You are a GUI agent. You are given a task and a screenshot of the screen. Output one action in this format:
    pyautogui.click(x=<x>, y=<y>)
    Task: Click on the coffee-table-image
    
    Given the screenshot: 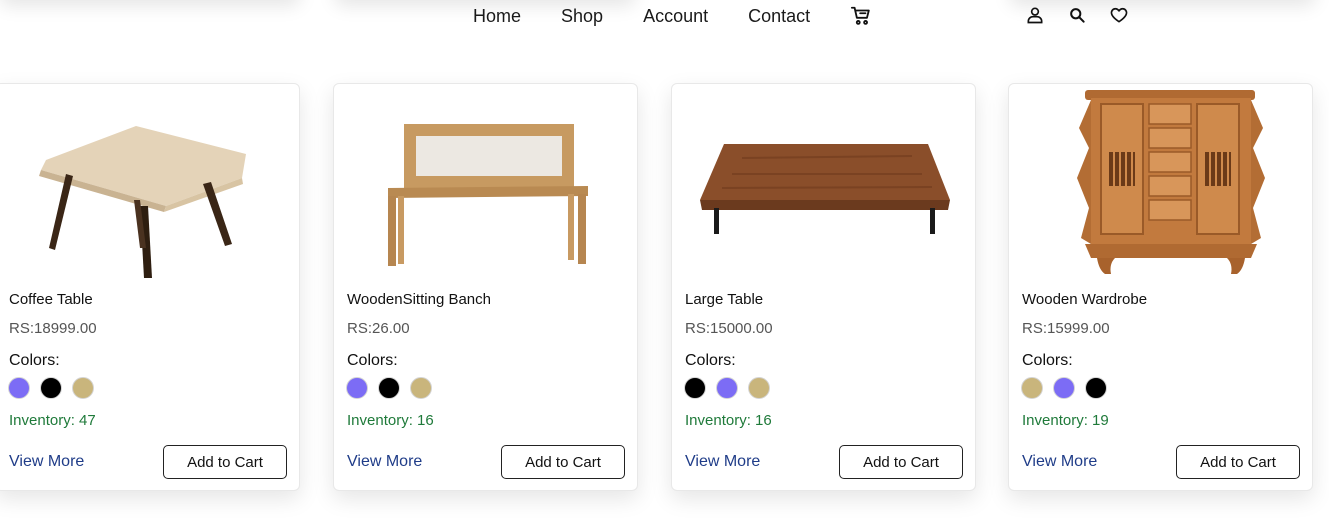 What is the action you would take?
    pyautogui.click(x=147, y=183)
    